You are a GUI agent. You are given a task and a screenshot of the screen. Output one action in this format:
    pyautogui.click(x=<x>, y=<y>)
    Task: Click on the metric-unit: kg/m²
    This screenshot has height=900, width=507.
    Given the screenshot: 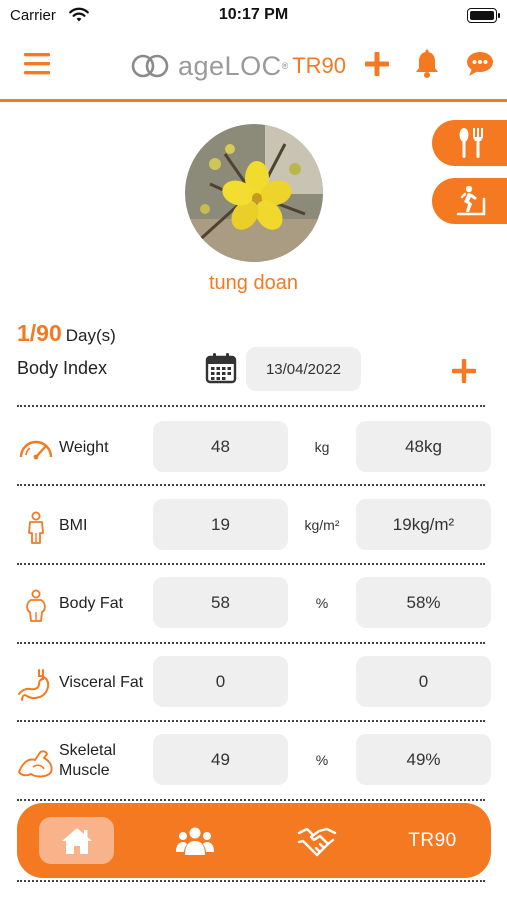 What is the action you would take?
    pyautogui.click(x=322, y=524)
    